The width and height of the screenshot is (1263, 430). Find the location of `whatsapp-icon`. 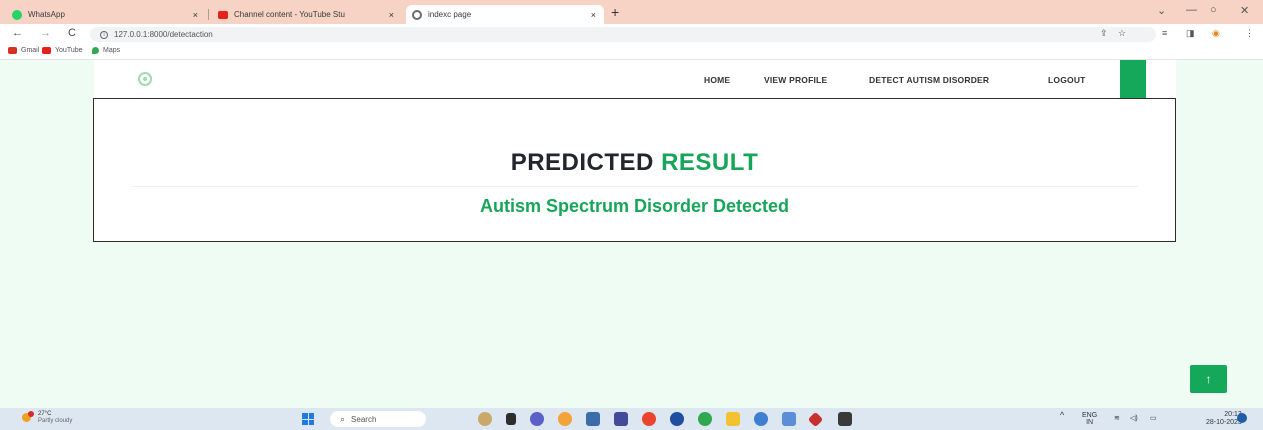

whatsapp-icon is located at coordinates (17, 14).